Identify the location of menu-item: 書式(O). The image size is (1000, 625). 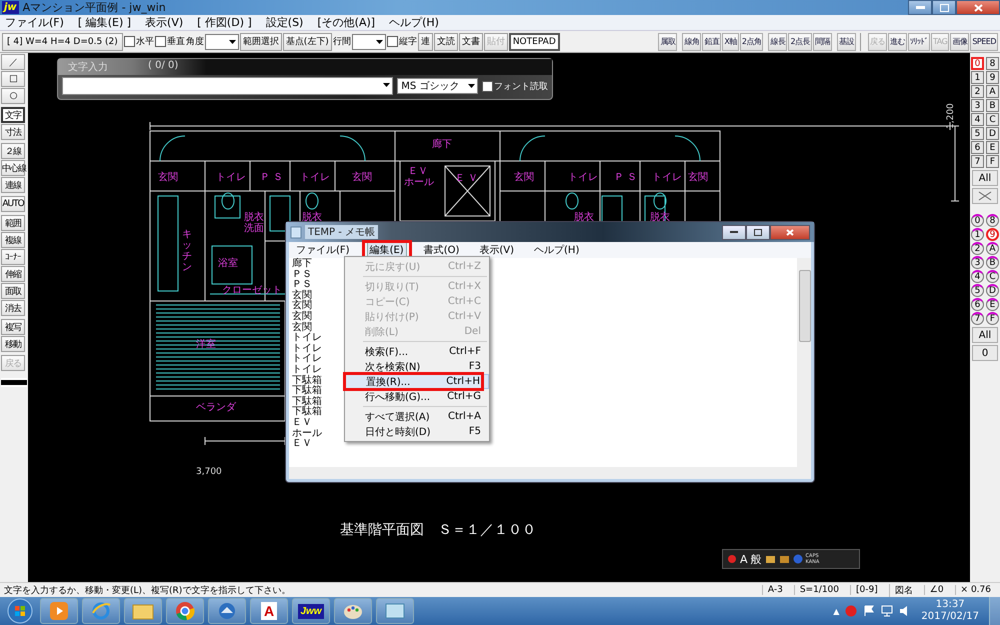
(441, 250).